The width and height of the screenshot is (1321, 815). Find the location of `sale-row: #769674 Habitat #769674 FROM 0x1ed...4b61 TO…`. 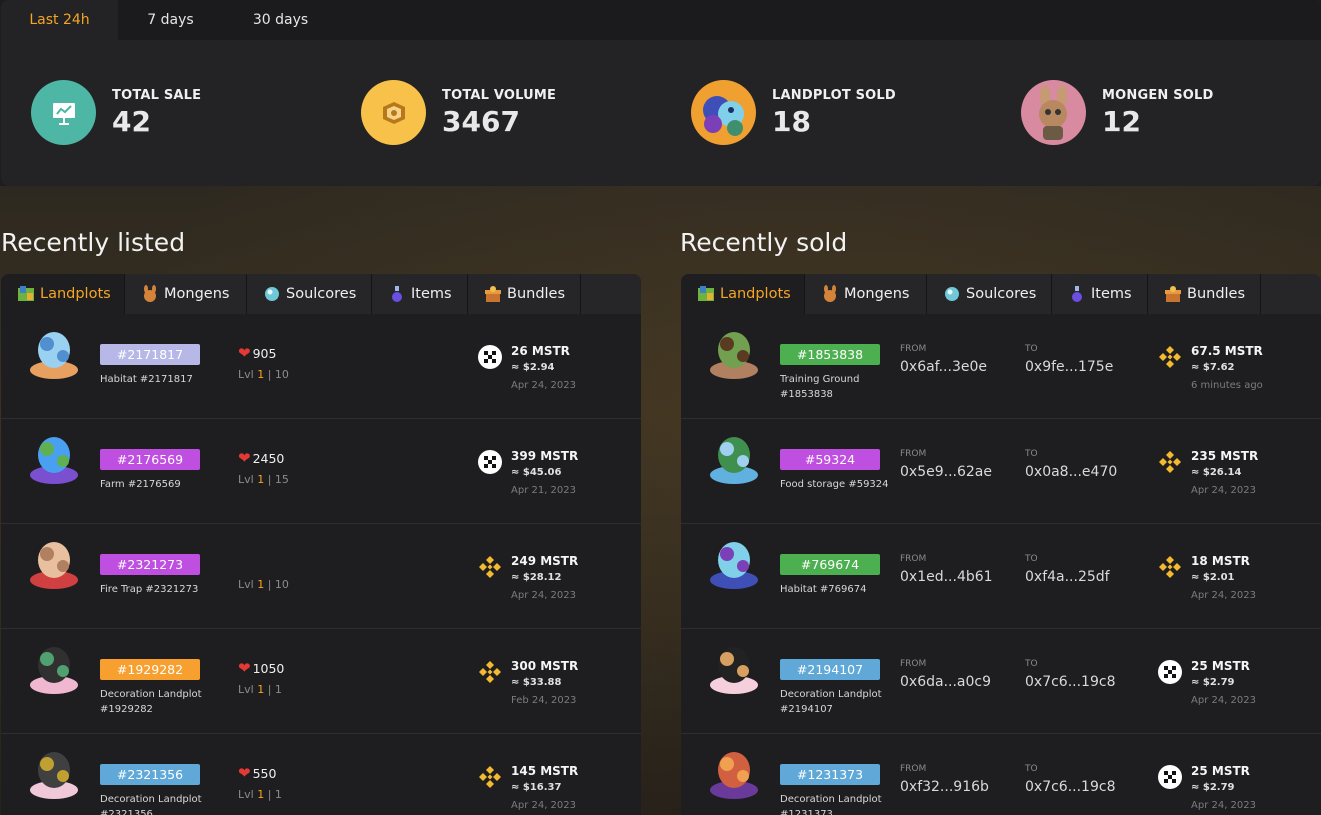

sale-row: #769674 Habitat #769674 FROM 0x1ed...4b61 TO… is located at coordinates (1001, 576).